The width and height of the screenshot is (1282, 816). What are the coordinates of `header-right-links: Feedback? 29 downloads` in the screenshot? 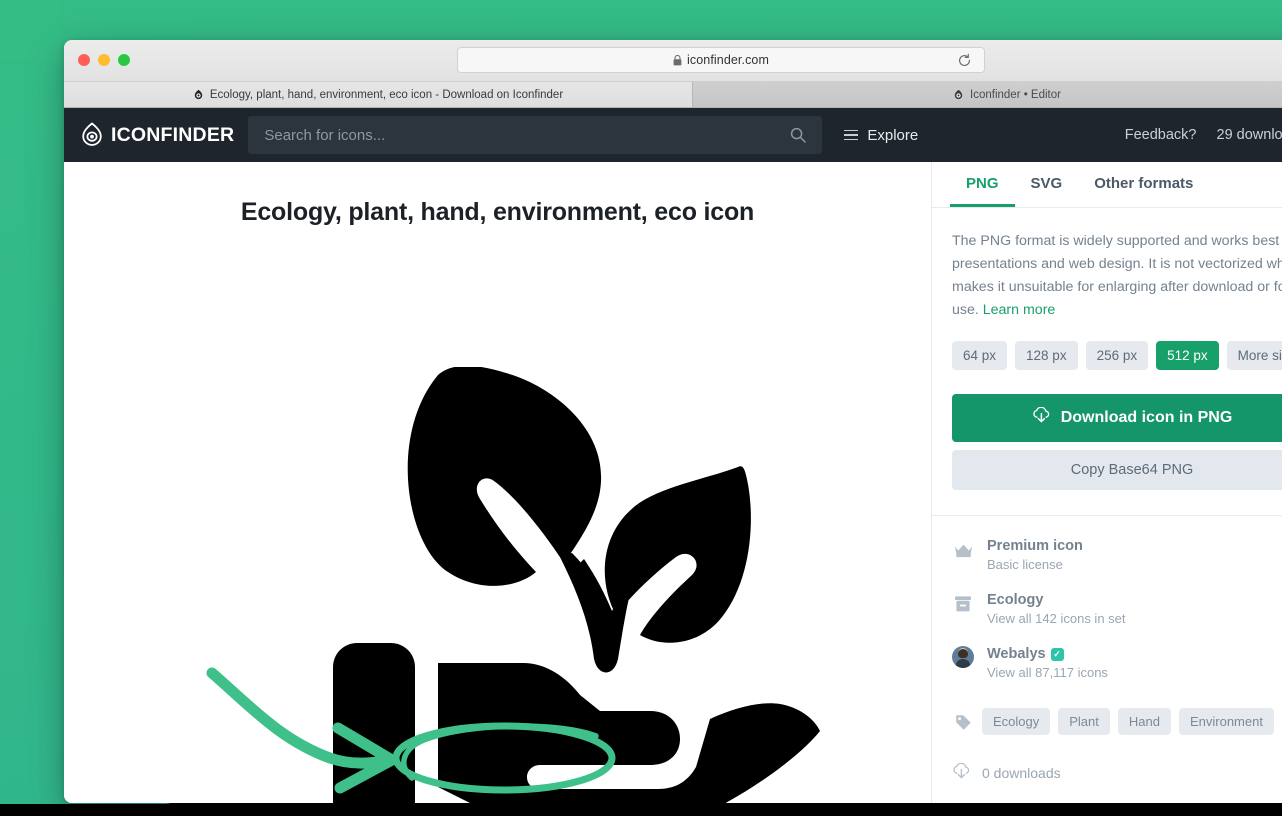 It's located at (1203, 135).